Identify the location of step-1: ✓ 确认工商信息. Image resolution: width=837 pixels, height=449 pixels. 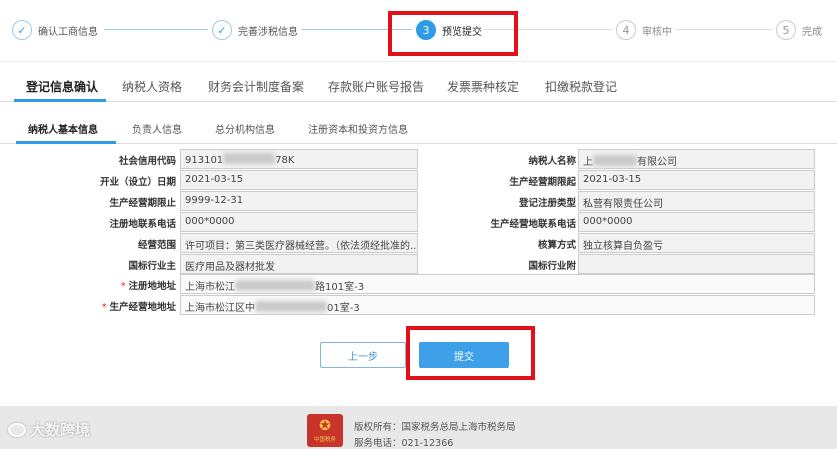
(55, 30).